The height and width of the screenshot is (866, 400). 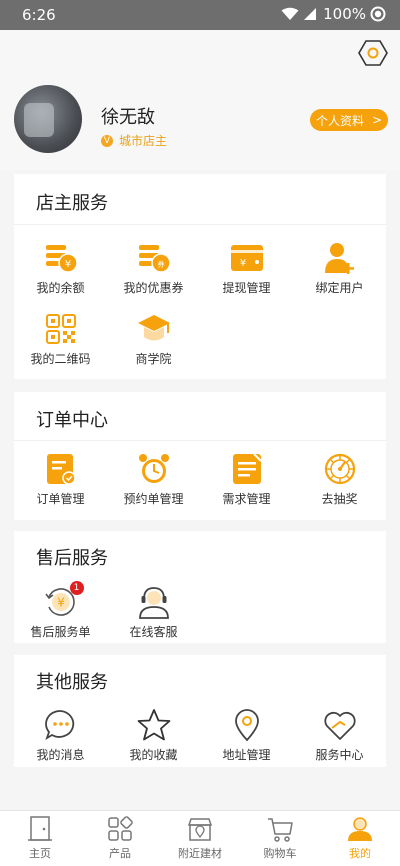 I want to click on coupon-icon: 券, so click(x=154, y=259).